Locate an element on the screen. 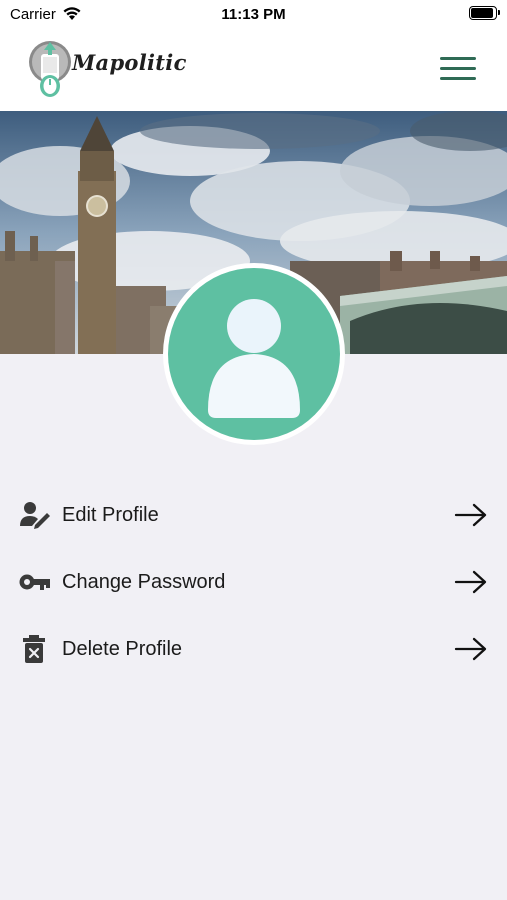  trash-icon is located at coordinates (34, 649).